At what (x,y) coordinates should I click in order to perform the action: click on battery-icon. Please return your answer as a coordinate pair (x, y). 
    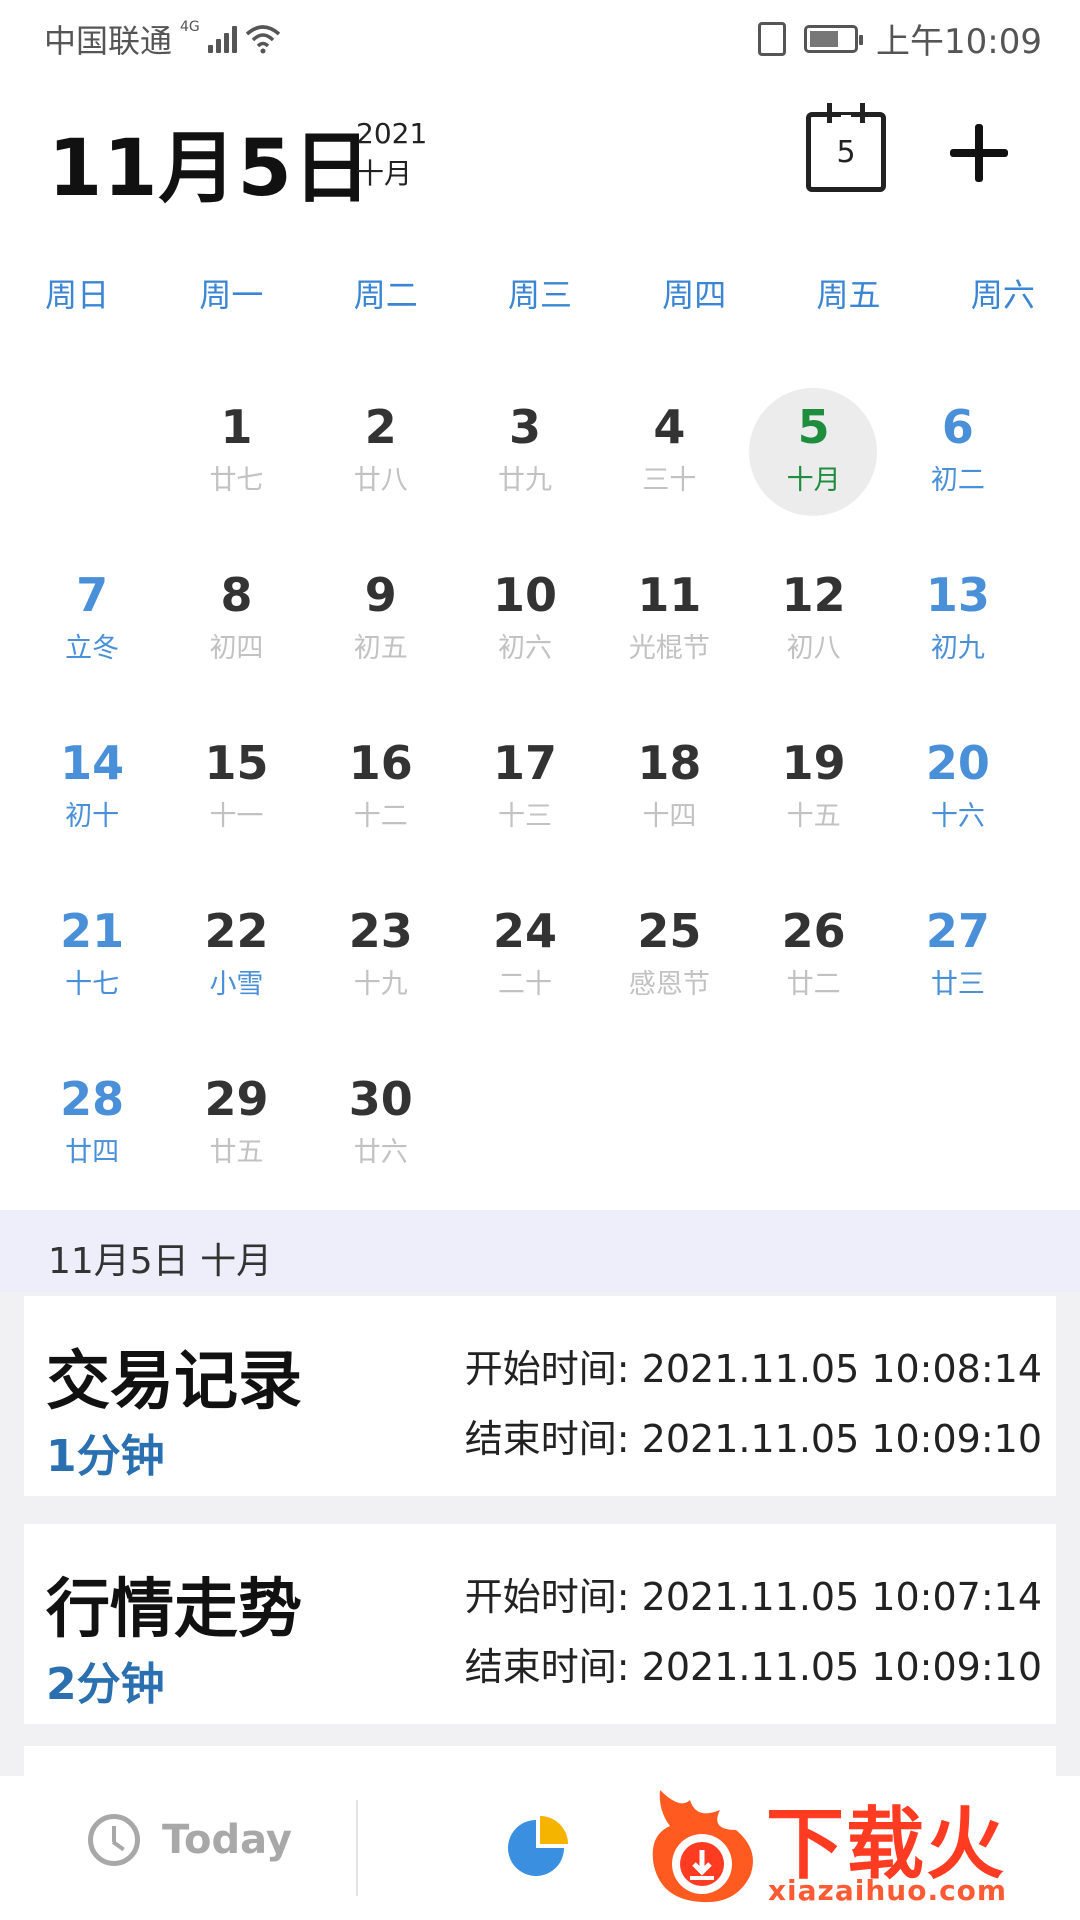
    Looking at the image, I should click on (834, 38).